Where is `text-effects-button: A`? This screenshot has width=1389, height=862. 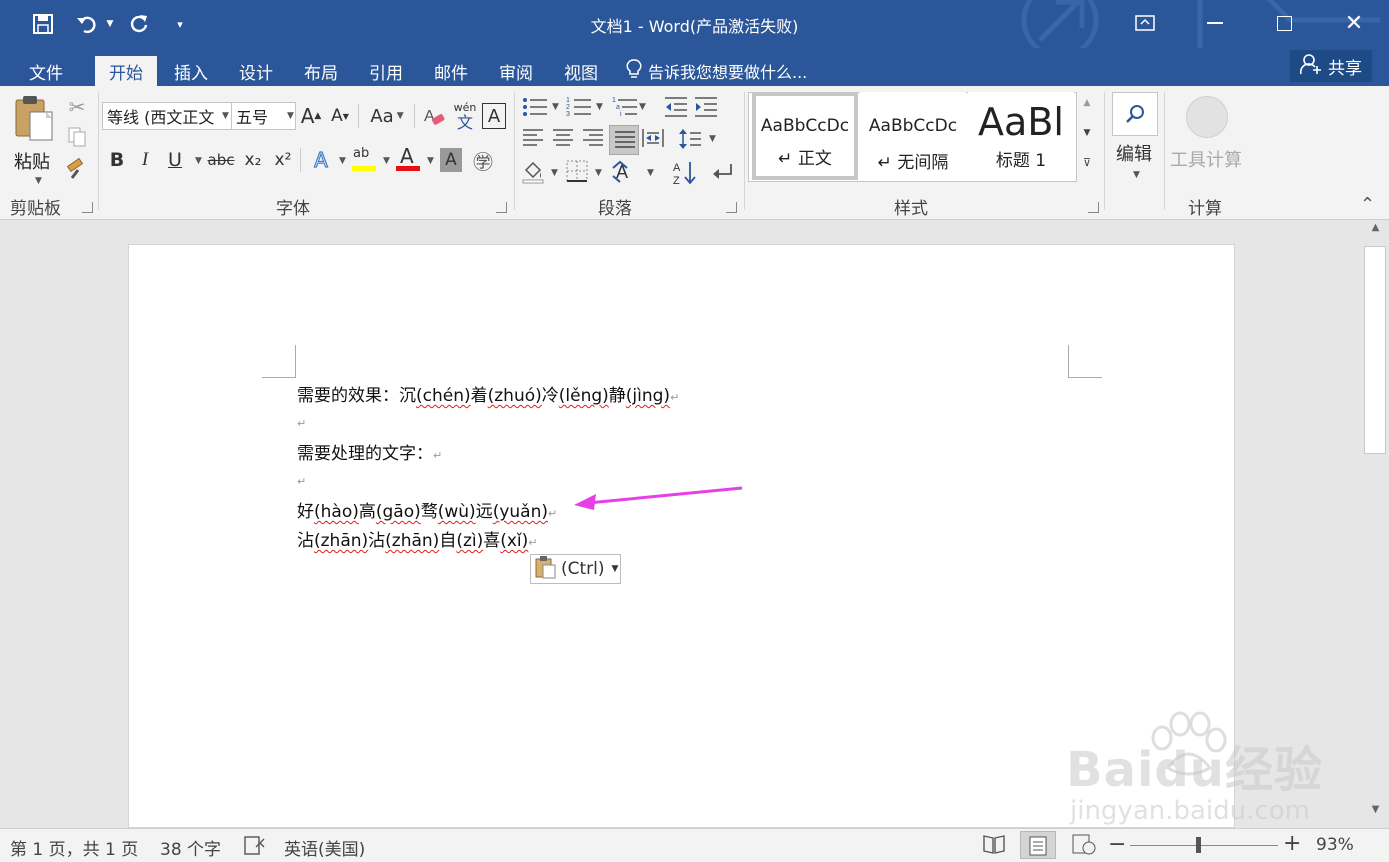
text-effects-button: A is located at coordinates (321, 160).